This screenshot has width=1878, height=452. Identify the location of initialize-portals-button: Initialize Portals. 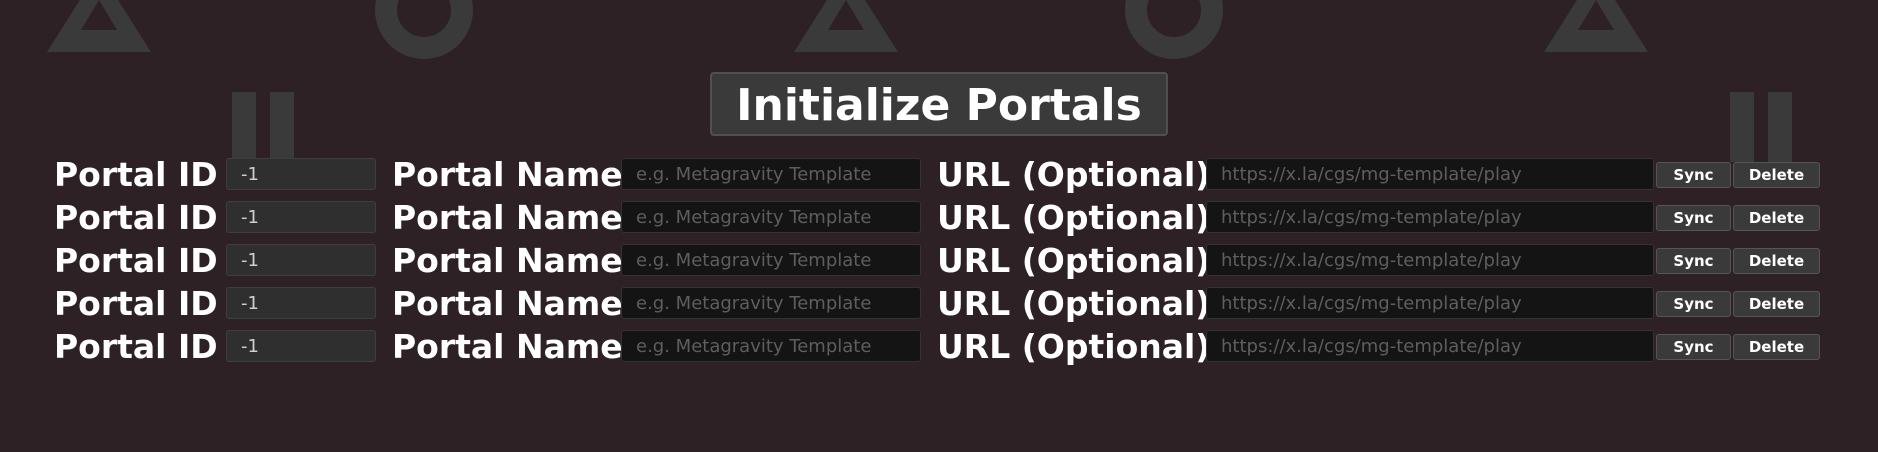
(939, 104).